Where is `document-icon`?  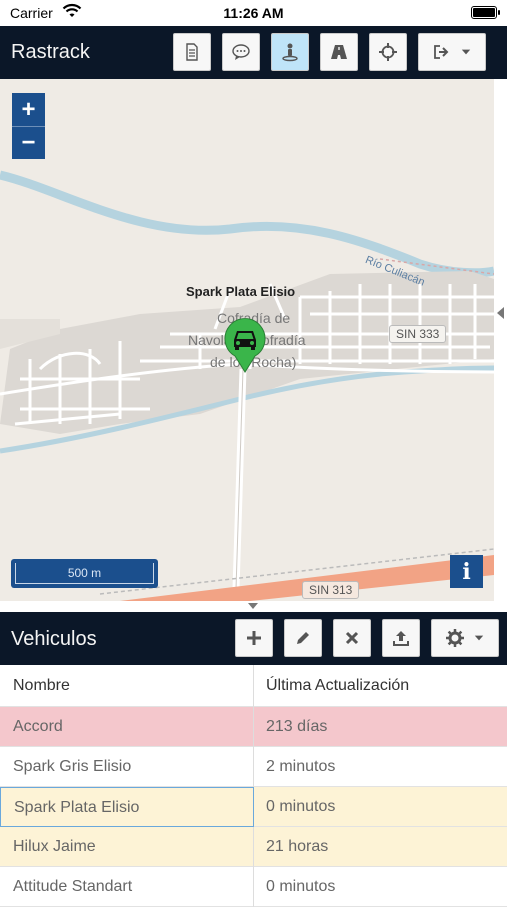
document-icon is located at coordinates (192, 52).